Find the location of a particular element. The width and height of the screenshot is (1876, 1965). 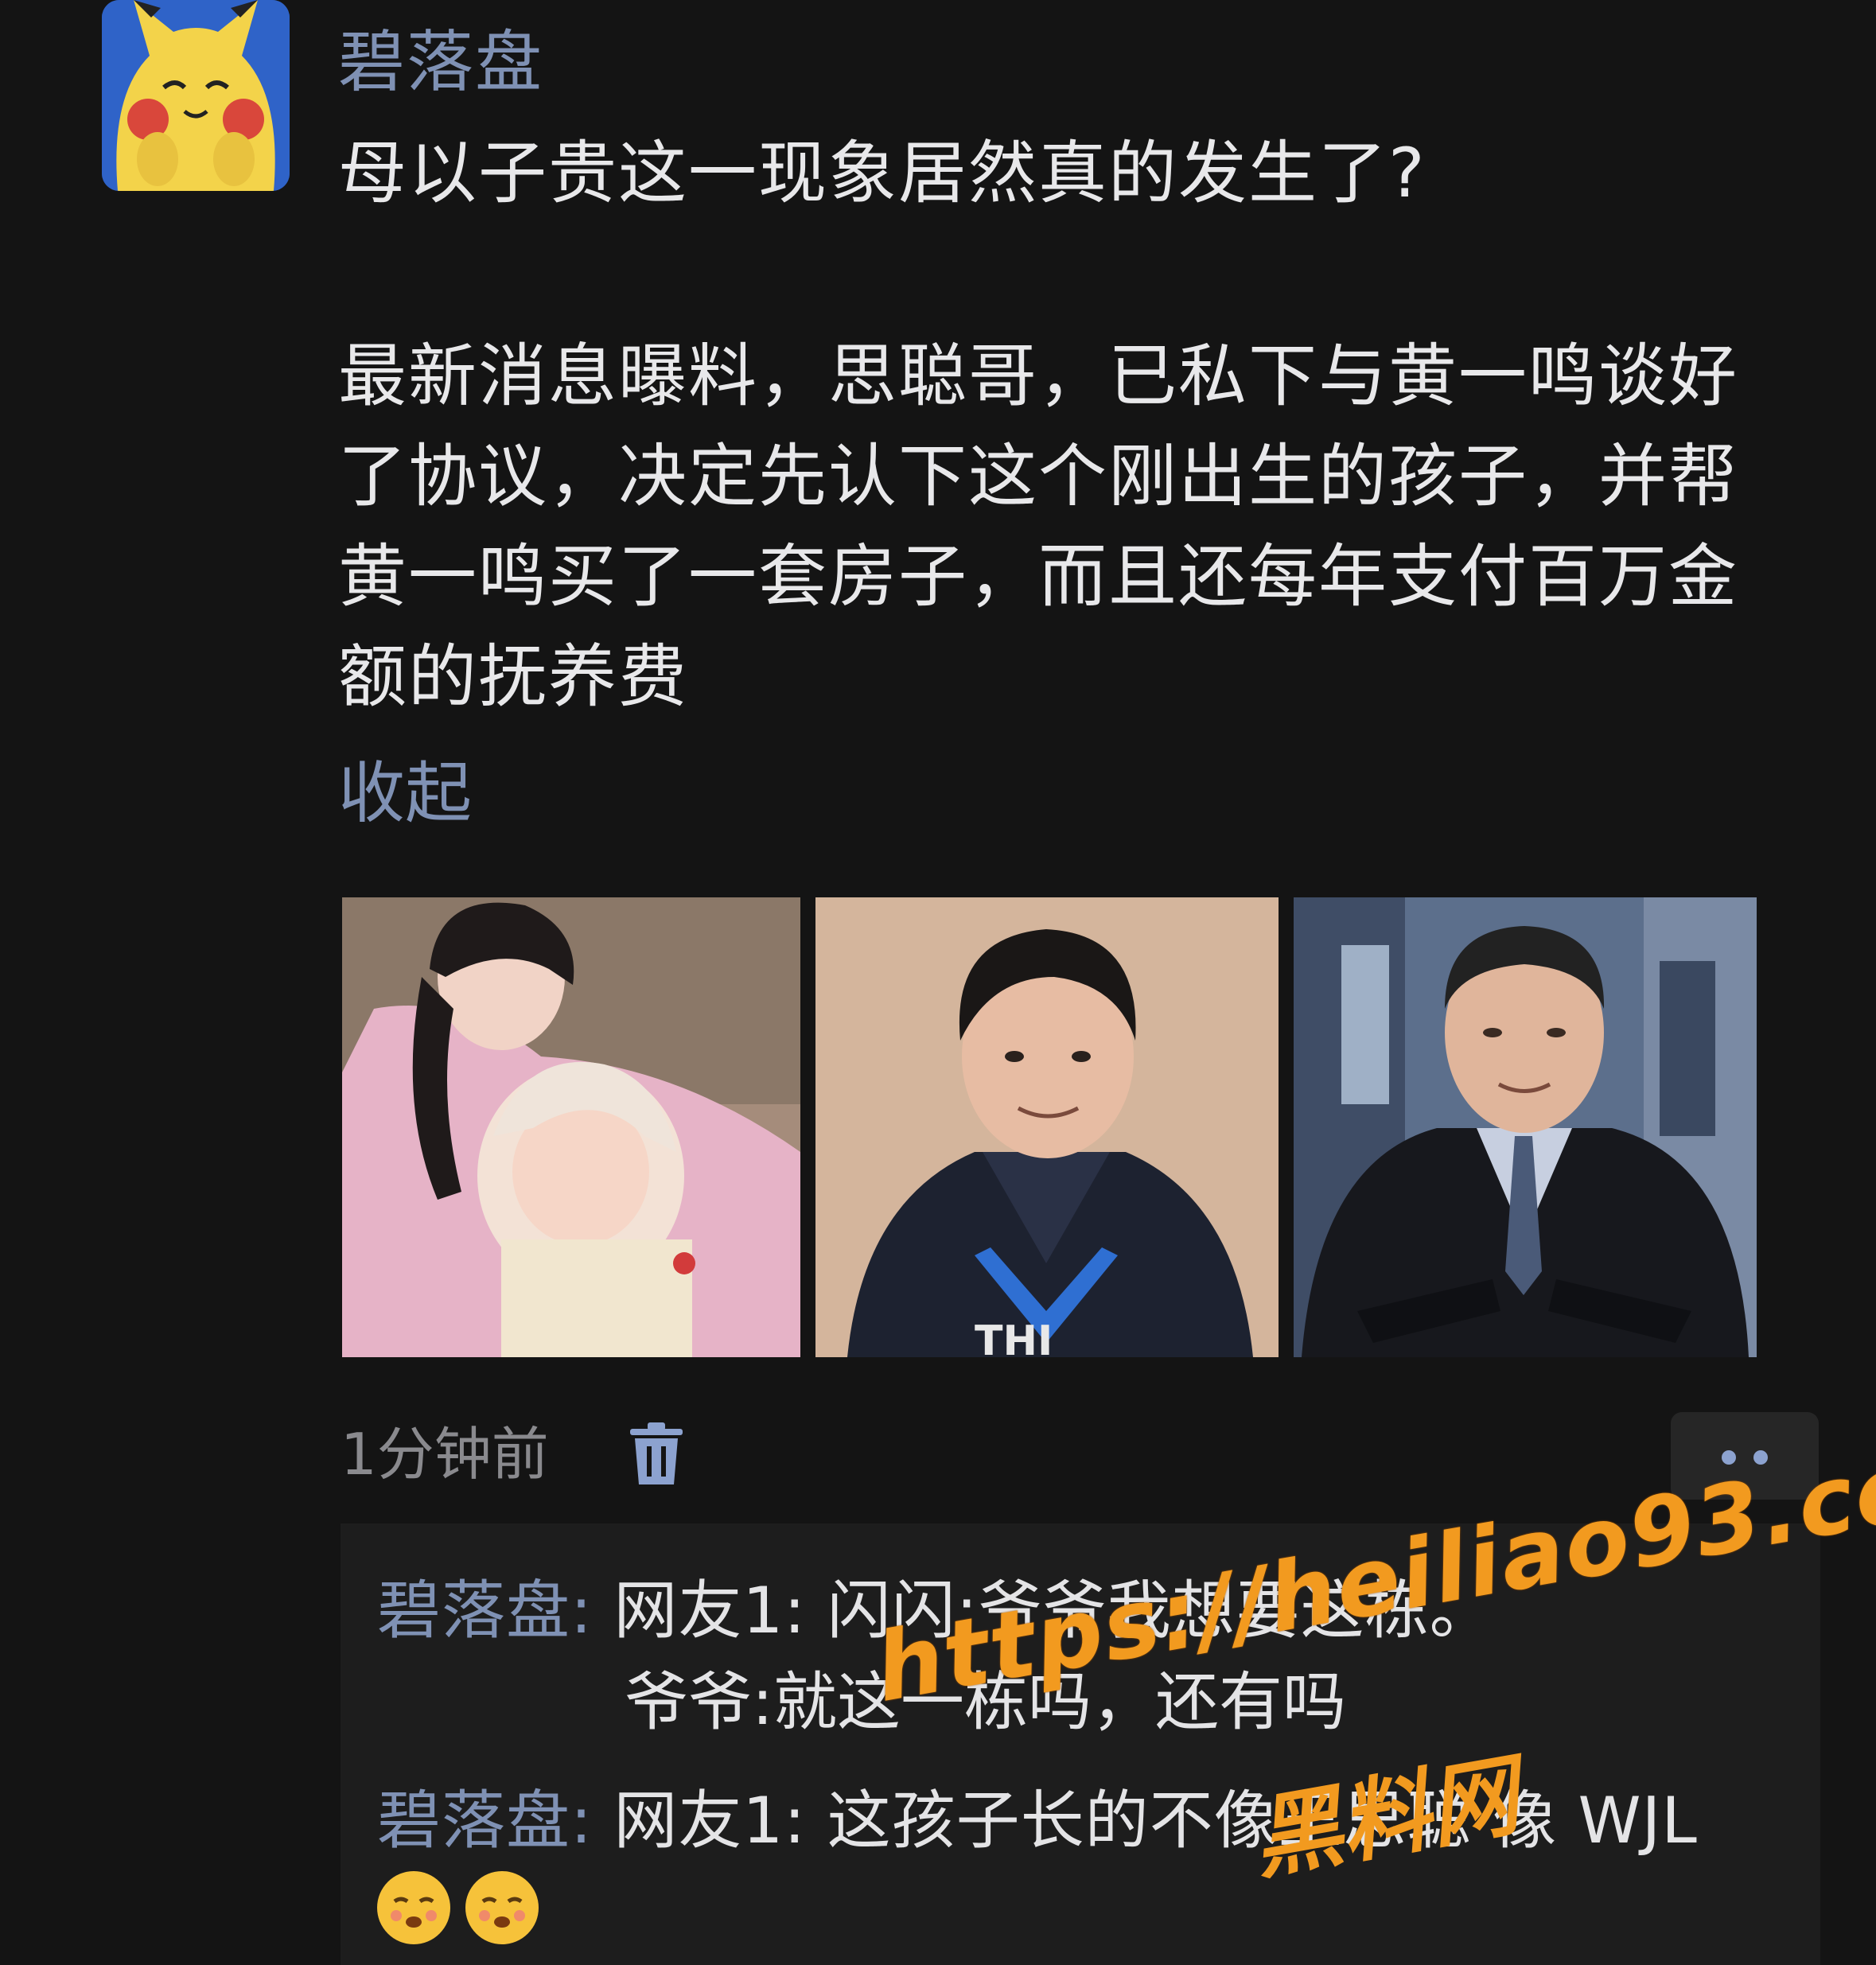

post-timestamp: 1分钟前 is located at coordinates (445, 1454).